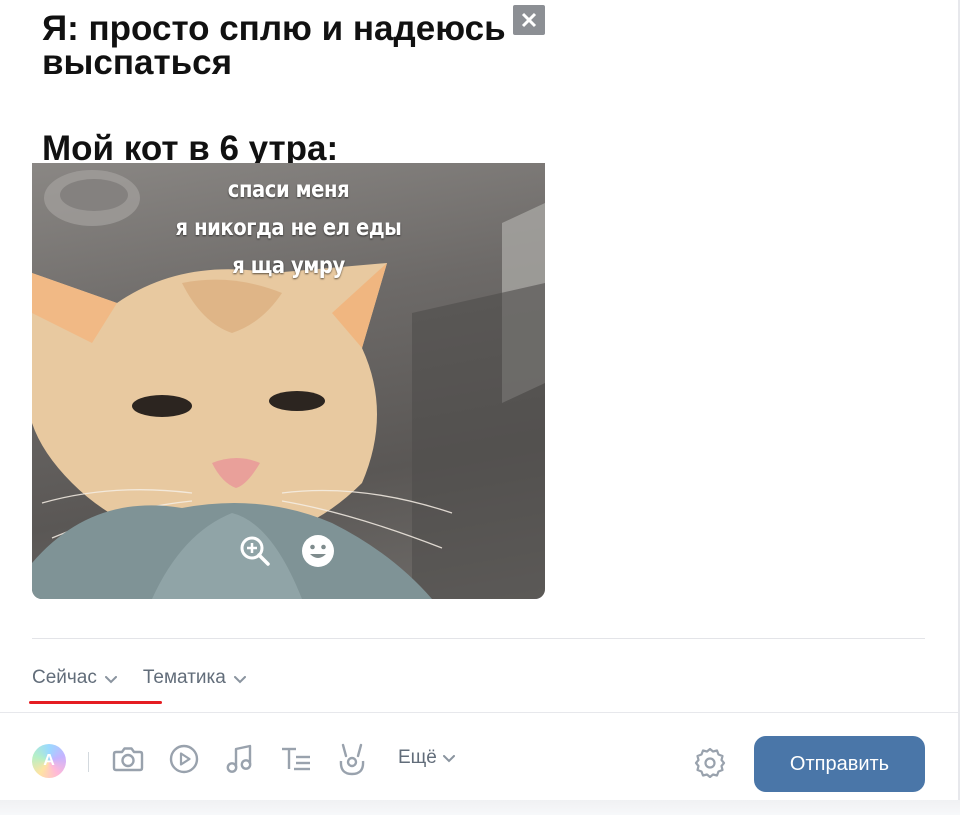 Image resolution: width=968 pixels, height=815 pixels. What do you see at coordinates (139, 678) in the screenshot?
I see `post-meta-row: Сейчас Тематика` at bounding box center [139, 678].